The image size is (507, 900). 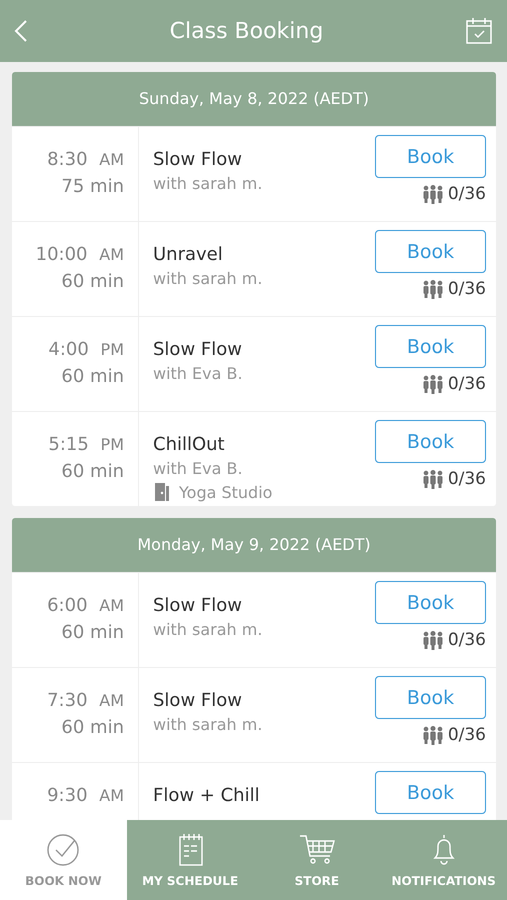 What do you see at coordinates (92, 186) in the screenshot?
I see `class-duration: 75 min` at bounding box center [92, 186].